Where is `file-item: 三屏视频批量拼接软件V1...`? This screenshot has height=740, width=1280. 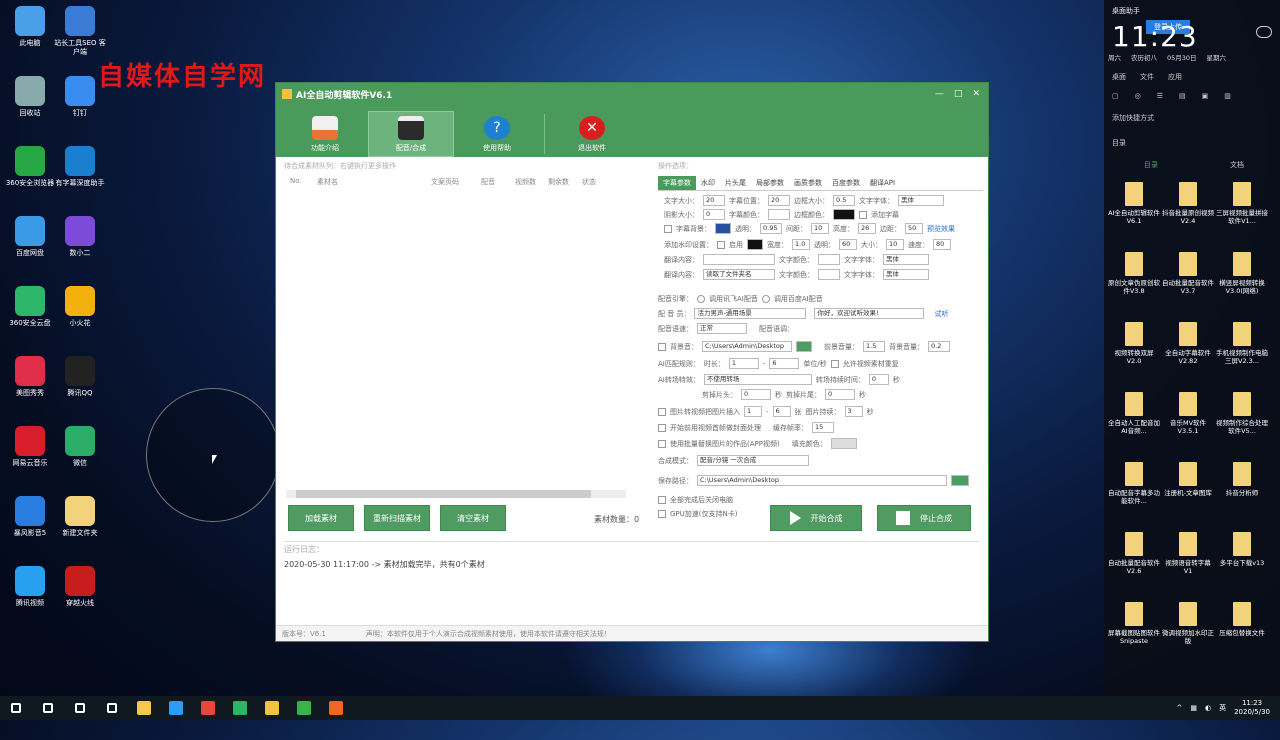
file-item: 三屏视频批量拼接软件V1... is located at coordinates (1242, 203).